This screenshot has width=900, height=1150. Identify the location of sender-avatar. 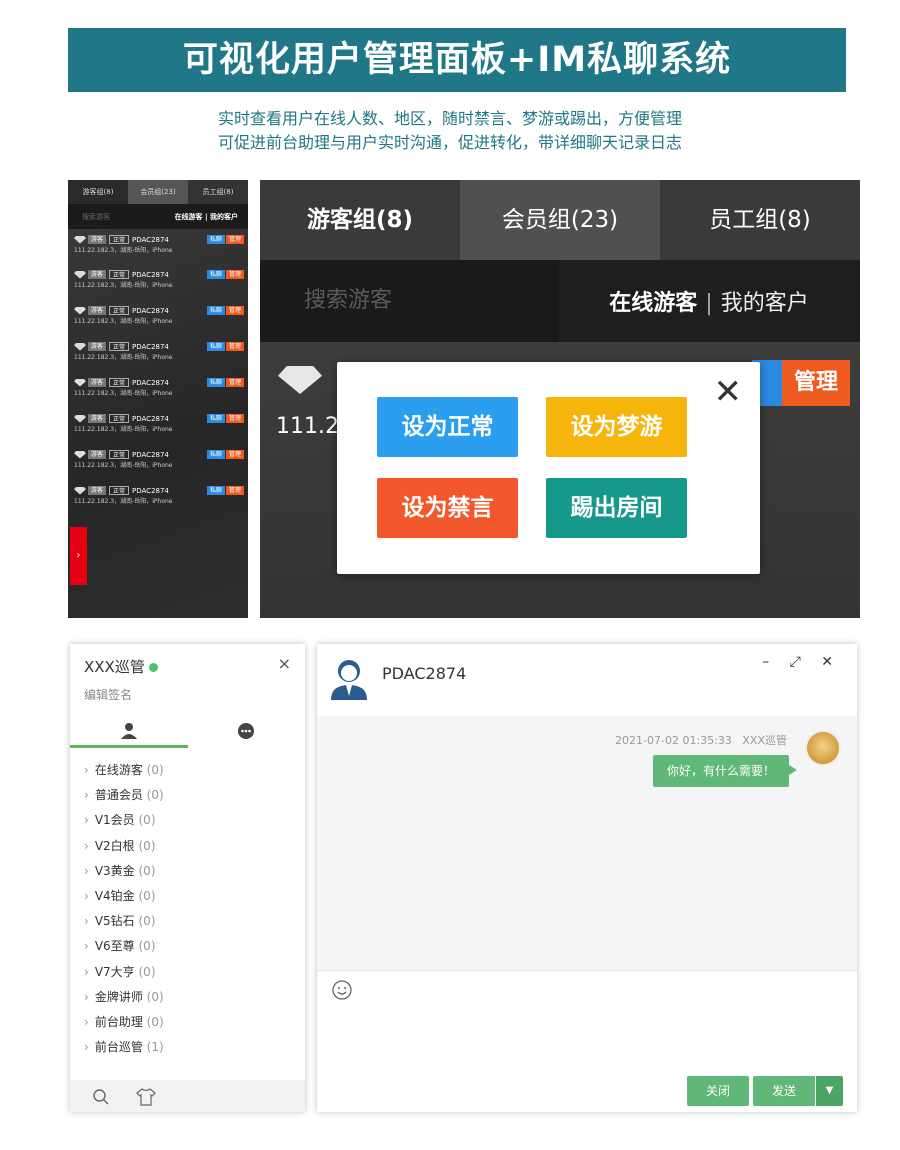
(823, 748).